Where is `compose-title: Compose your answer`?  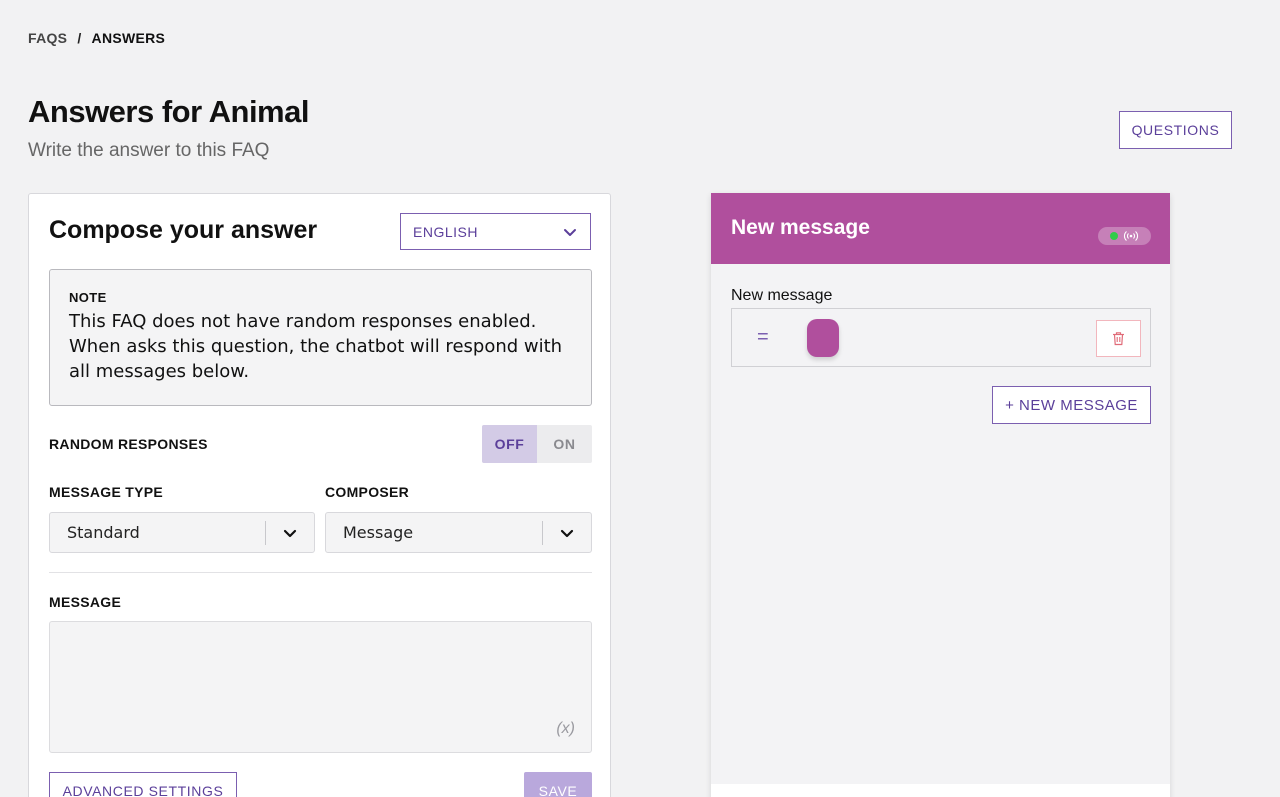
compose-title: Compose your answer is located at coordinates (183, 230).